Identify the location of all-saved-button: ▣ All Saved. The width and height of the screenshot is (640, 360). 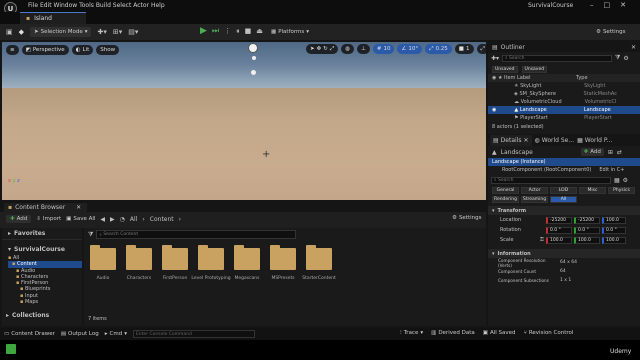
(499, 333).